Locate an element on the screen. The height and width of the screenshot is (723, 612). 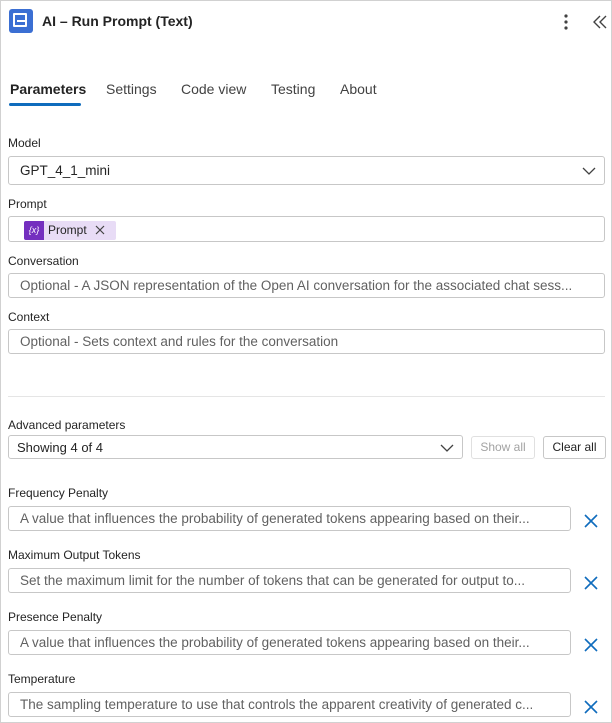
prompt-token: {x} Prompt is located at coordinates (70, 230).